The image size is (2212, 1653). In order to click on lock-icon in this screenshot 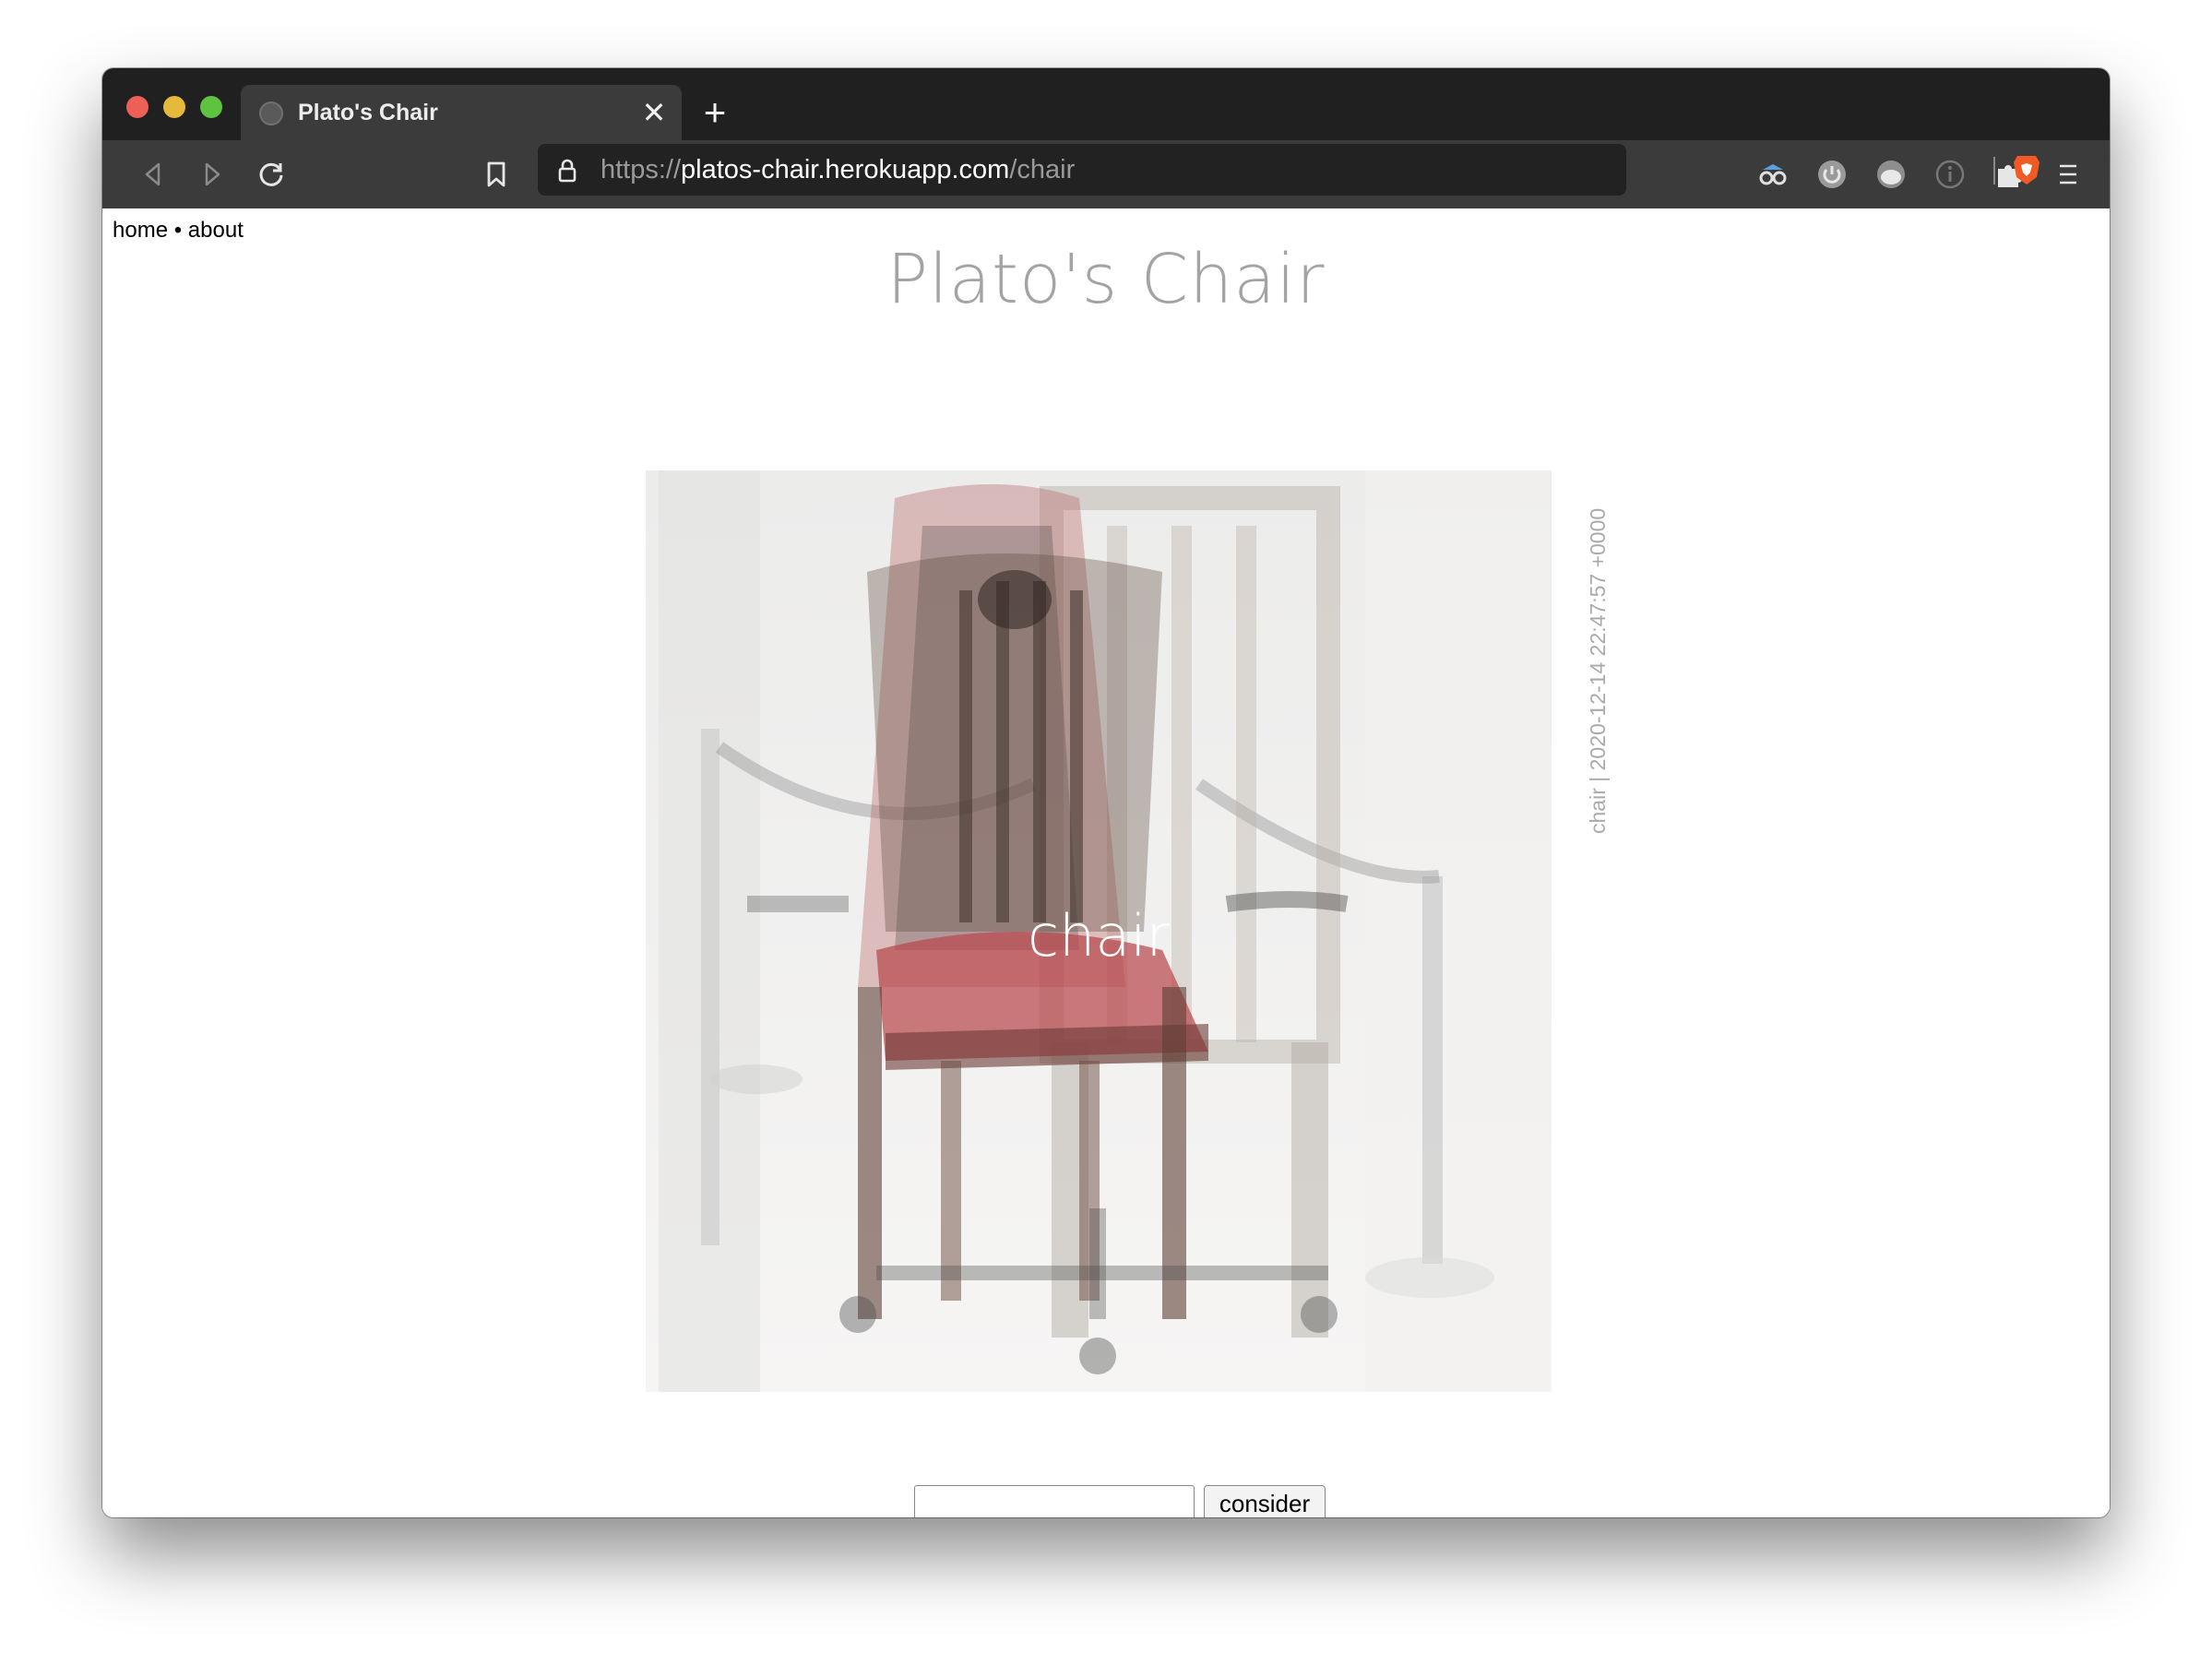, I will do `click(568, 173)`.